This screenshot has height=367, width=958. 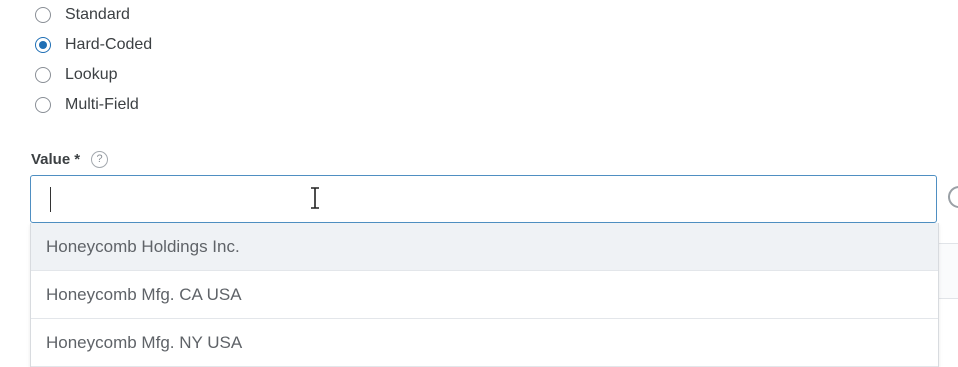 I want to click on radio-lookup-circle, so click(x=43, y=75).